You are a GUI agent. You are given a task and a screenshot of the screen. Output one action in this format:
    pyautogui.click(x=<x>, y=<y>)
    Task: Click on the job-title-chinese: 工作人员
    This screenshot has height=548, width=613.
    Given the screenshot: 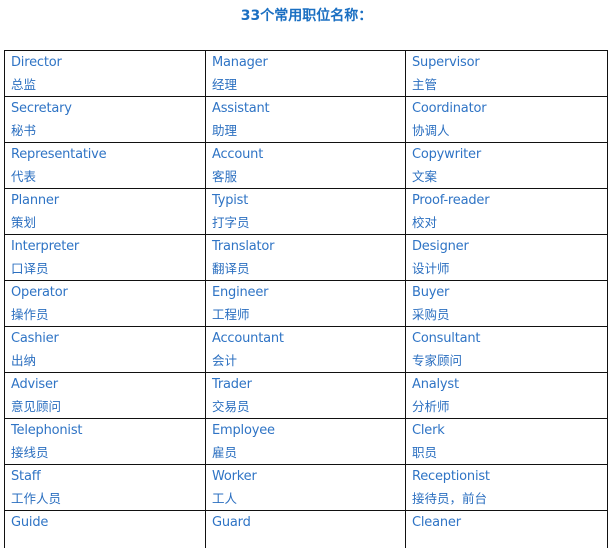 What is the action you would take?
    pyautogui.click(x=36, y=498)
    